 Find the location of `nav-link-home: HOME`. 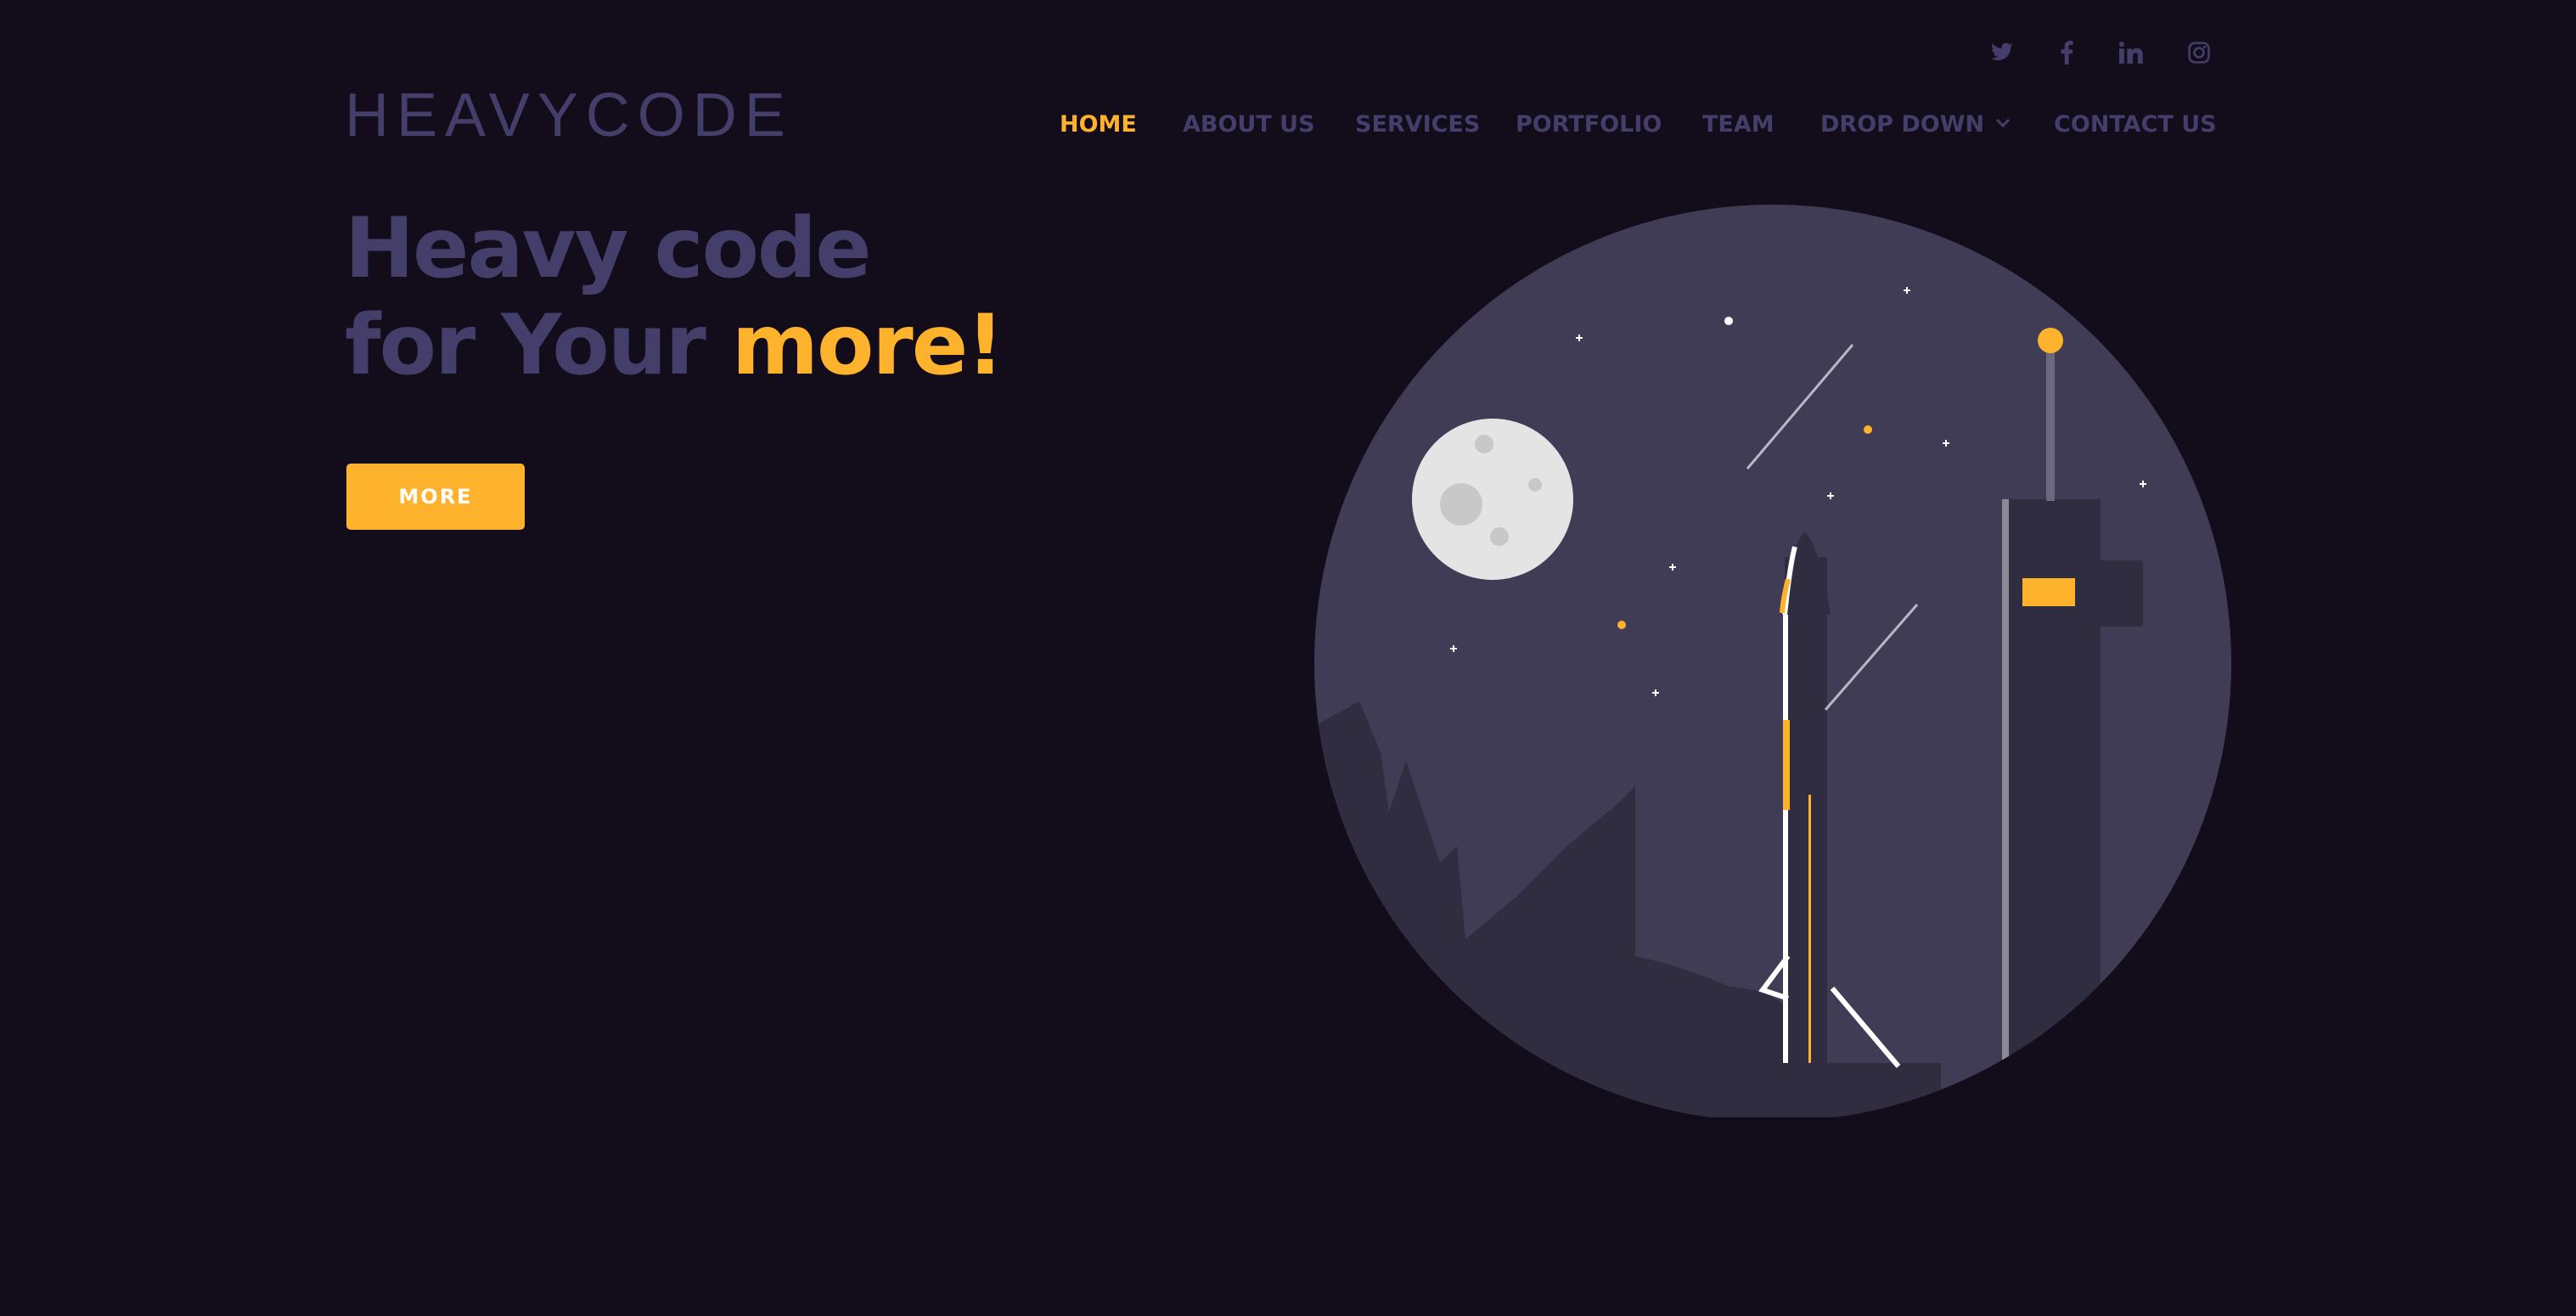

nav-link-home: HOME is located at coordinates (1098, 124).